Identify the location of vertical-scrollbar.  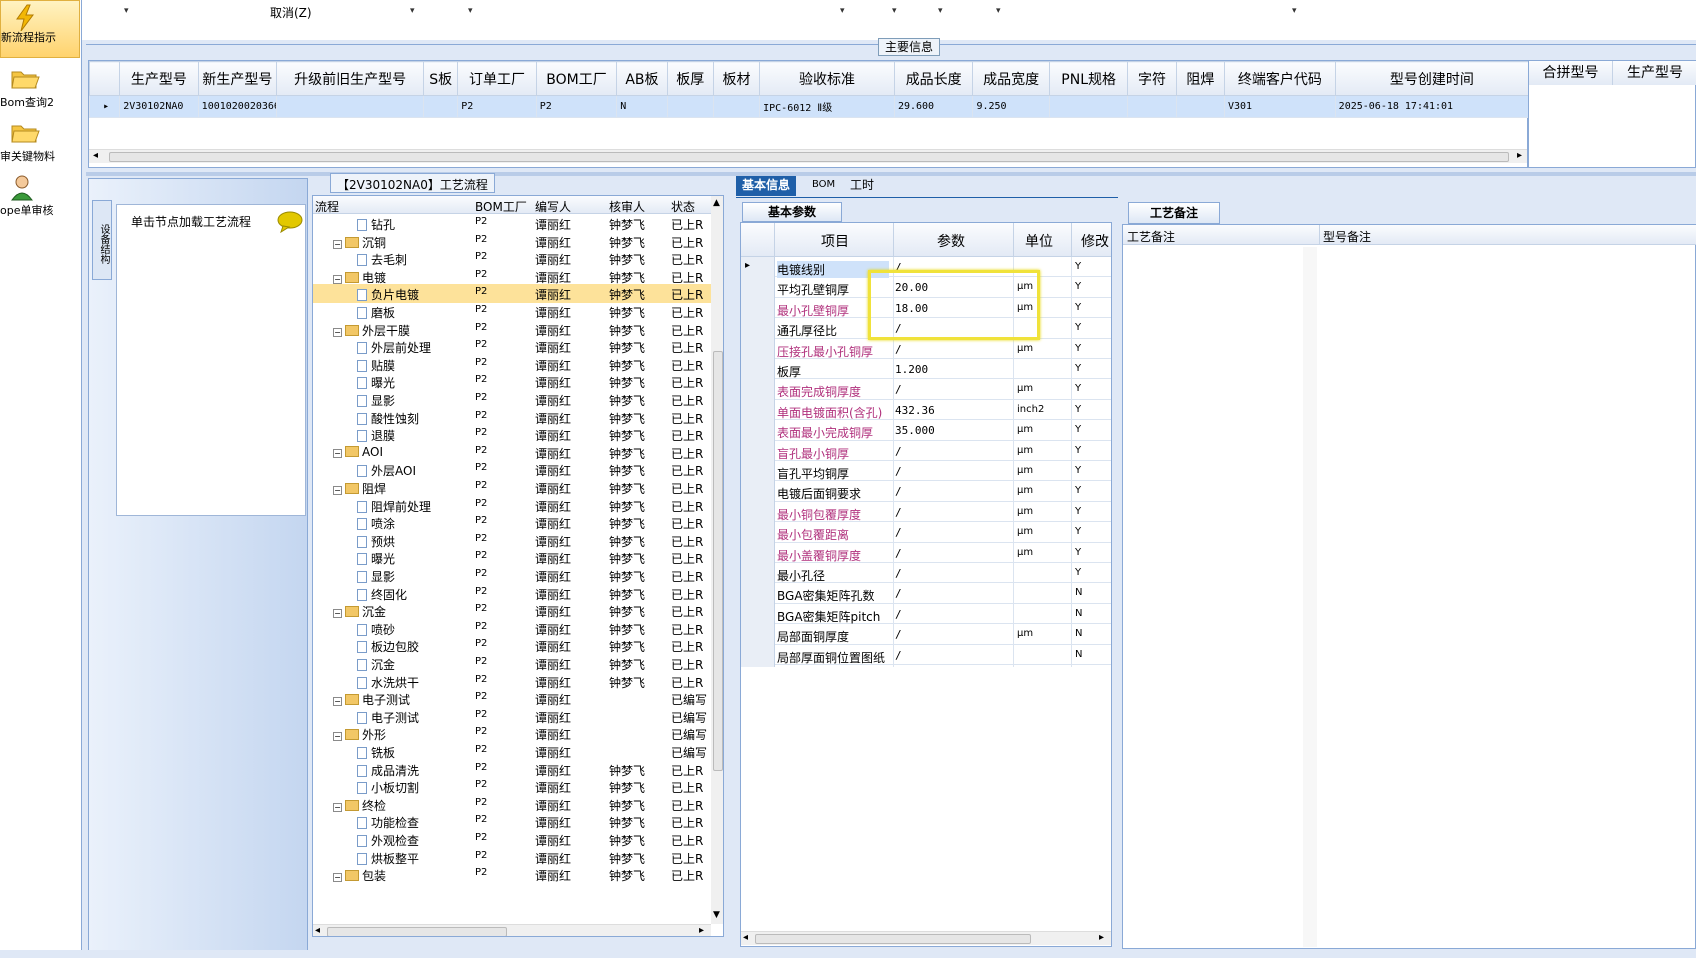
(1310, 597).